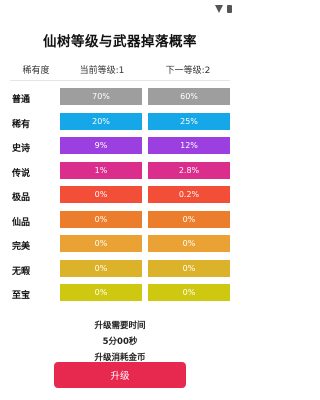 The image size is (320, 400). What do you see at coordinates (229, 9) in the screenshot?
I see `battery-icon` at bounding box center [229, 9].